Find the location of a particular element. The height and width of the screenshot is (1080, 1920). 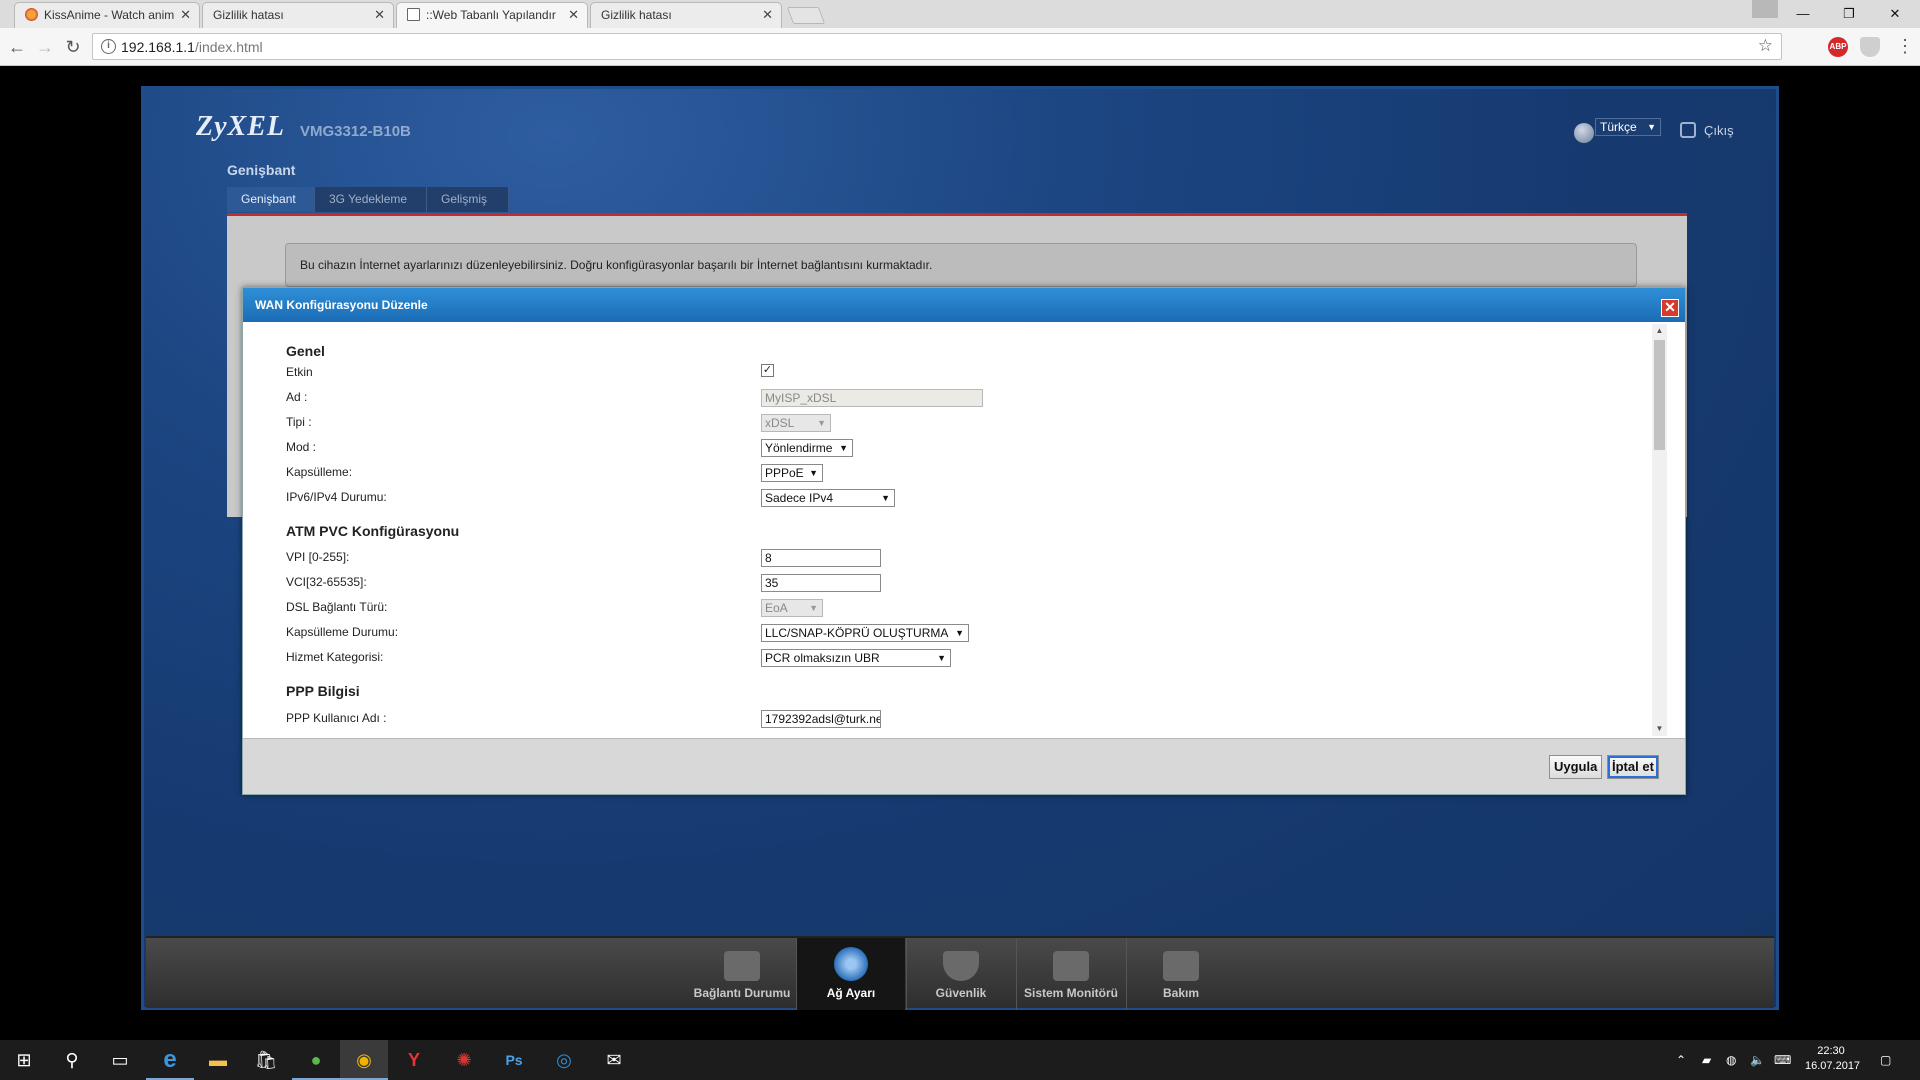

clock-date: 16.07.2017 is located at coordinates (1833, 1066).